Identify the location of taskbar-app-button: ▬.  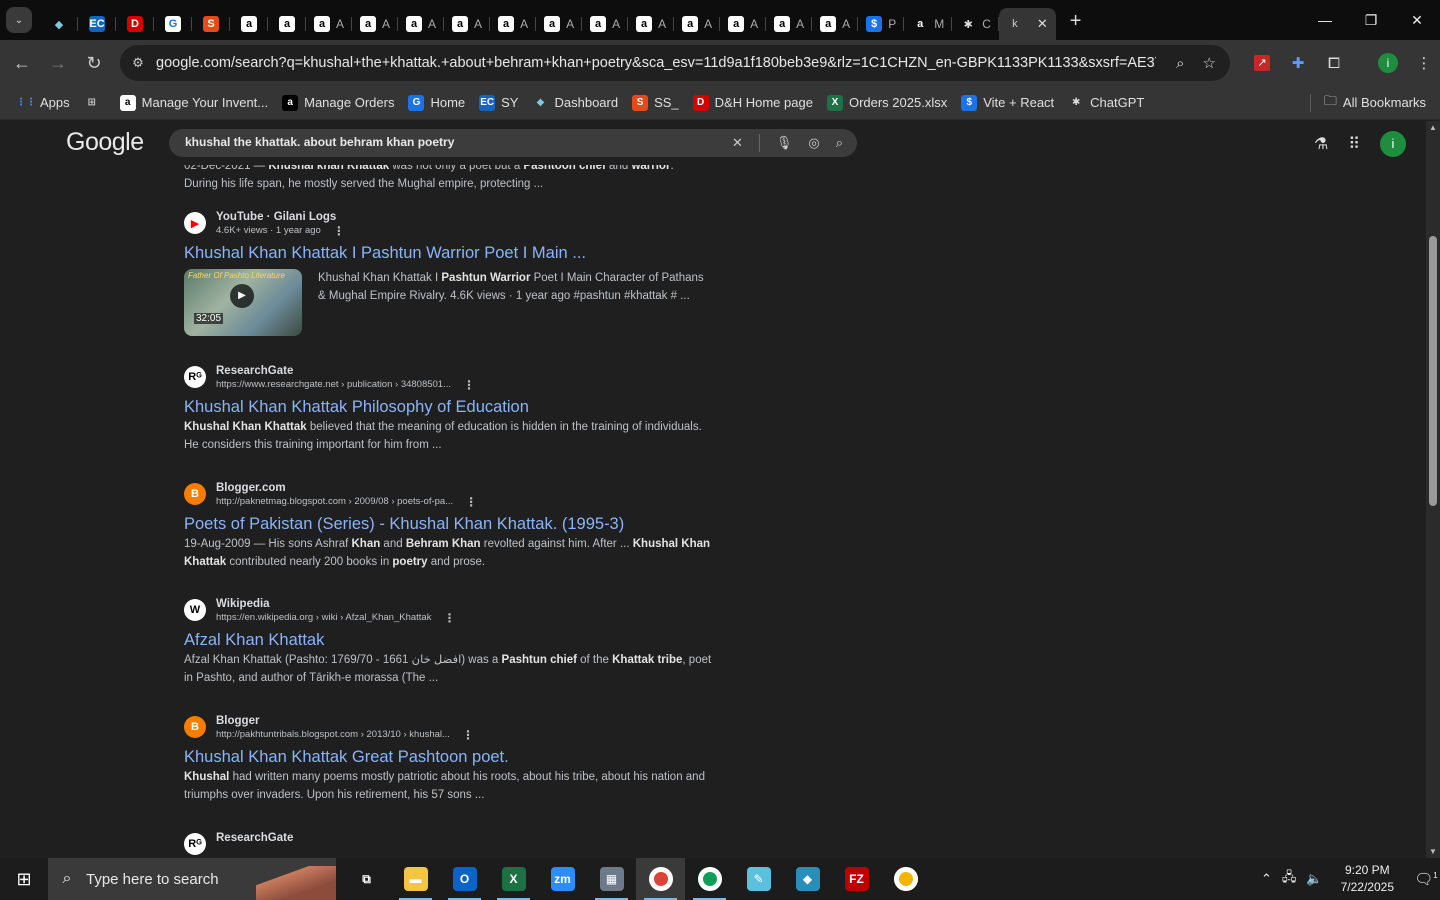
(415, 879).